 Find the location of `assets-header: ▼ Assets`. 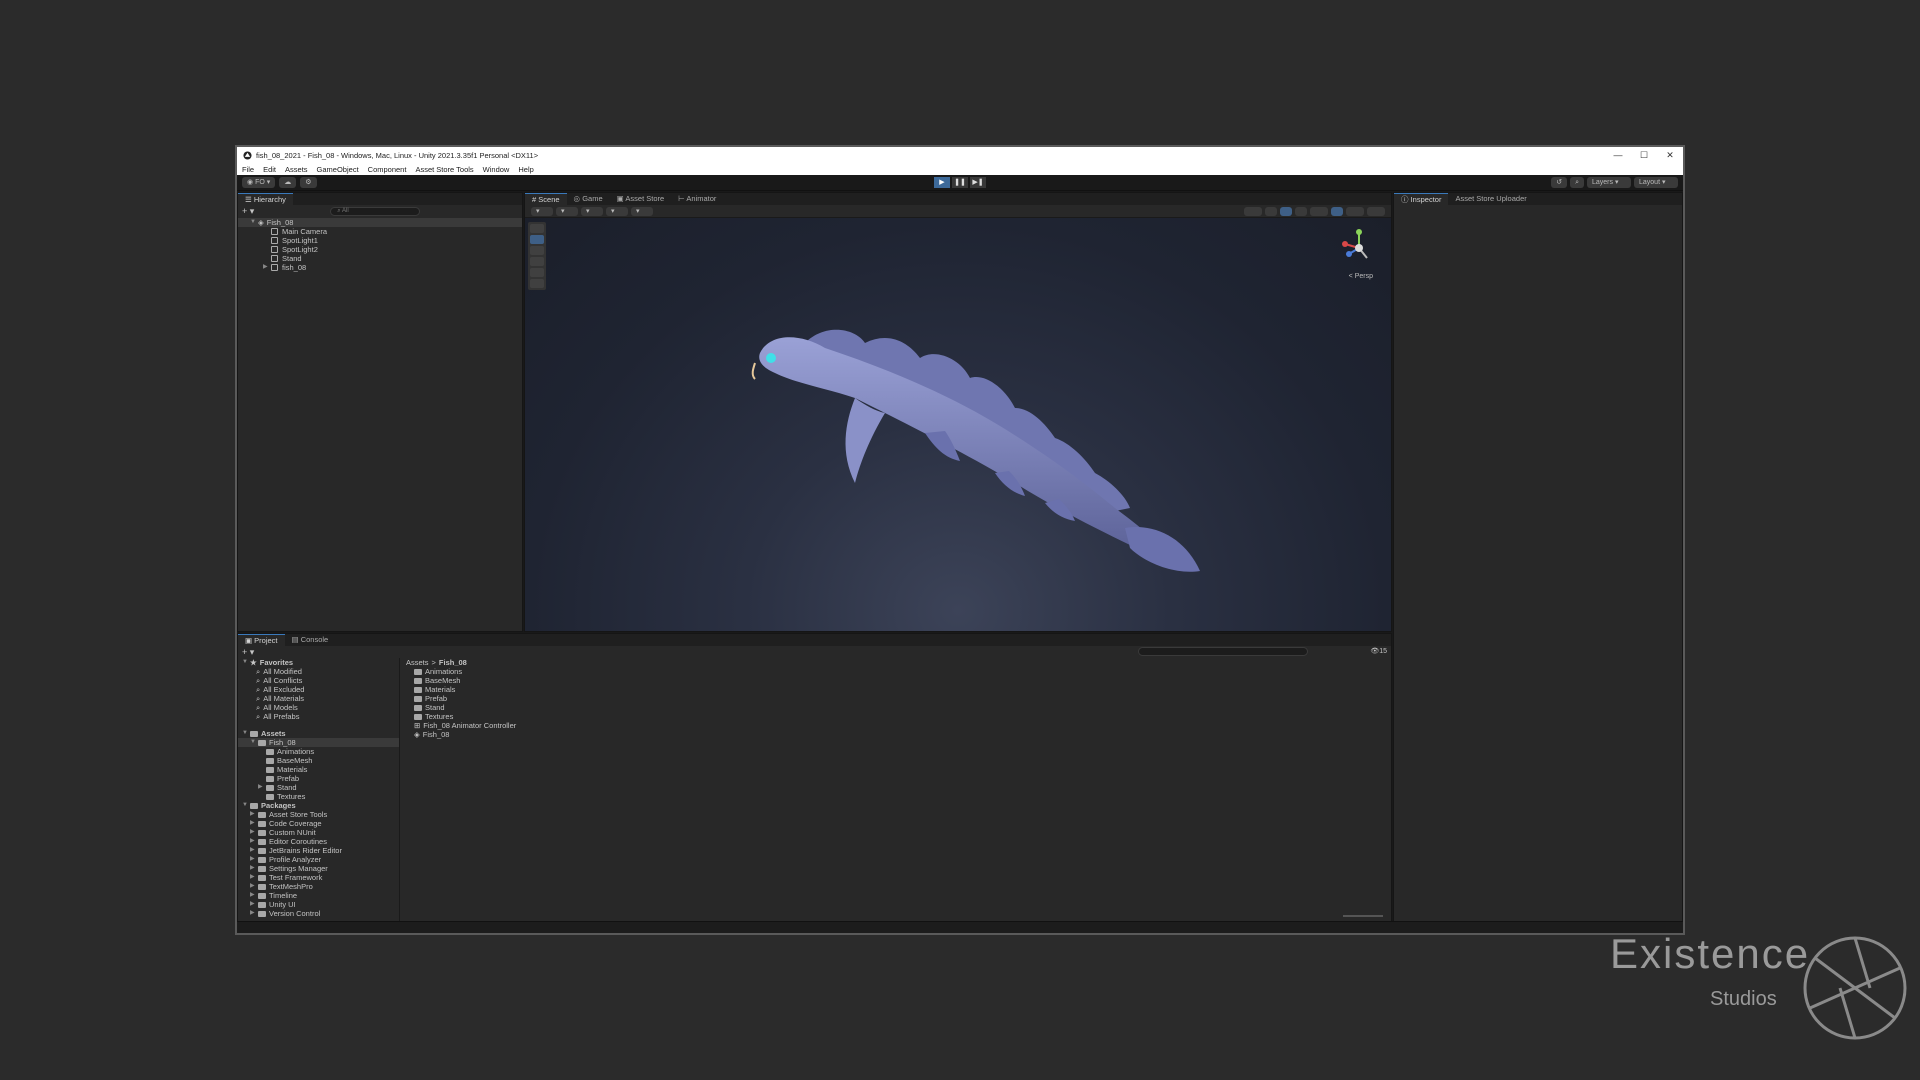

assets-header: ▼ Assets is located at coordinates (318, 733).